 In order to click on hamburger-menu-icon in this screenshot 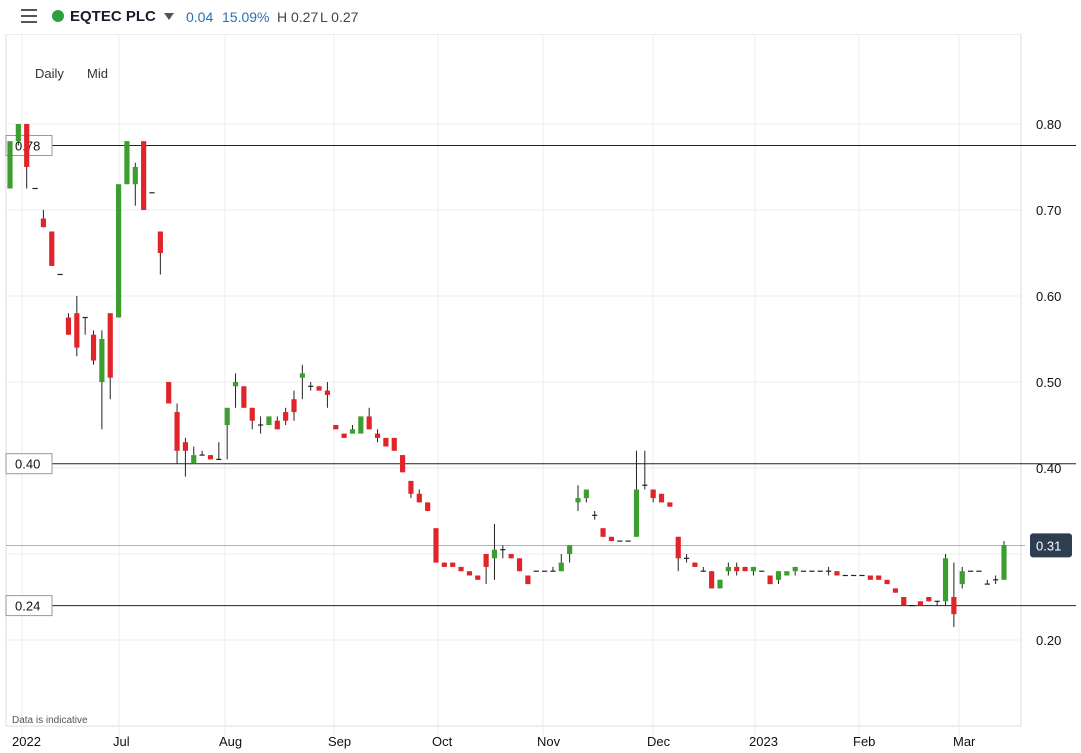, I will do `click(29, 16)`.